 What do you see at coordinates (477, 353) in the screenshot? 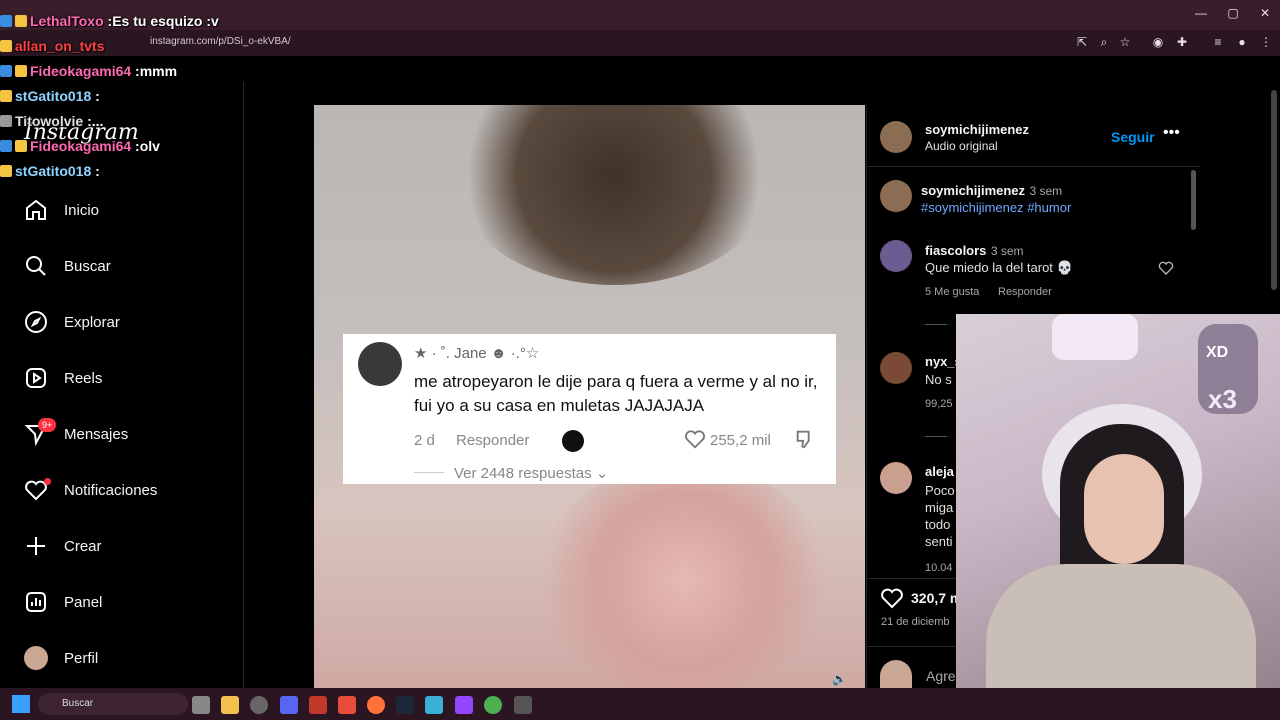
I see `comment-username: ★ · ˚. Jane ☻ ·.°☆` at bounding box center [477, 353].